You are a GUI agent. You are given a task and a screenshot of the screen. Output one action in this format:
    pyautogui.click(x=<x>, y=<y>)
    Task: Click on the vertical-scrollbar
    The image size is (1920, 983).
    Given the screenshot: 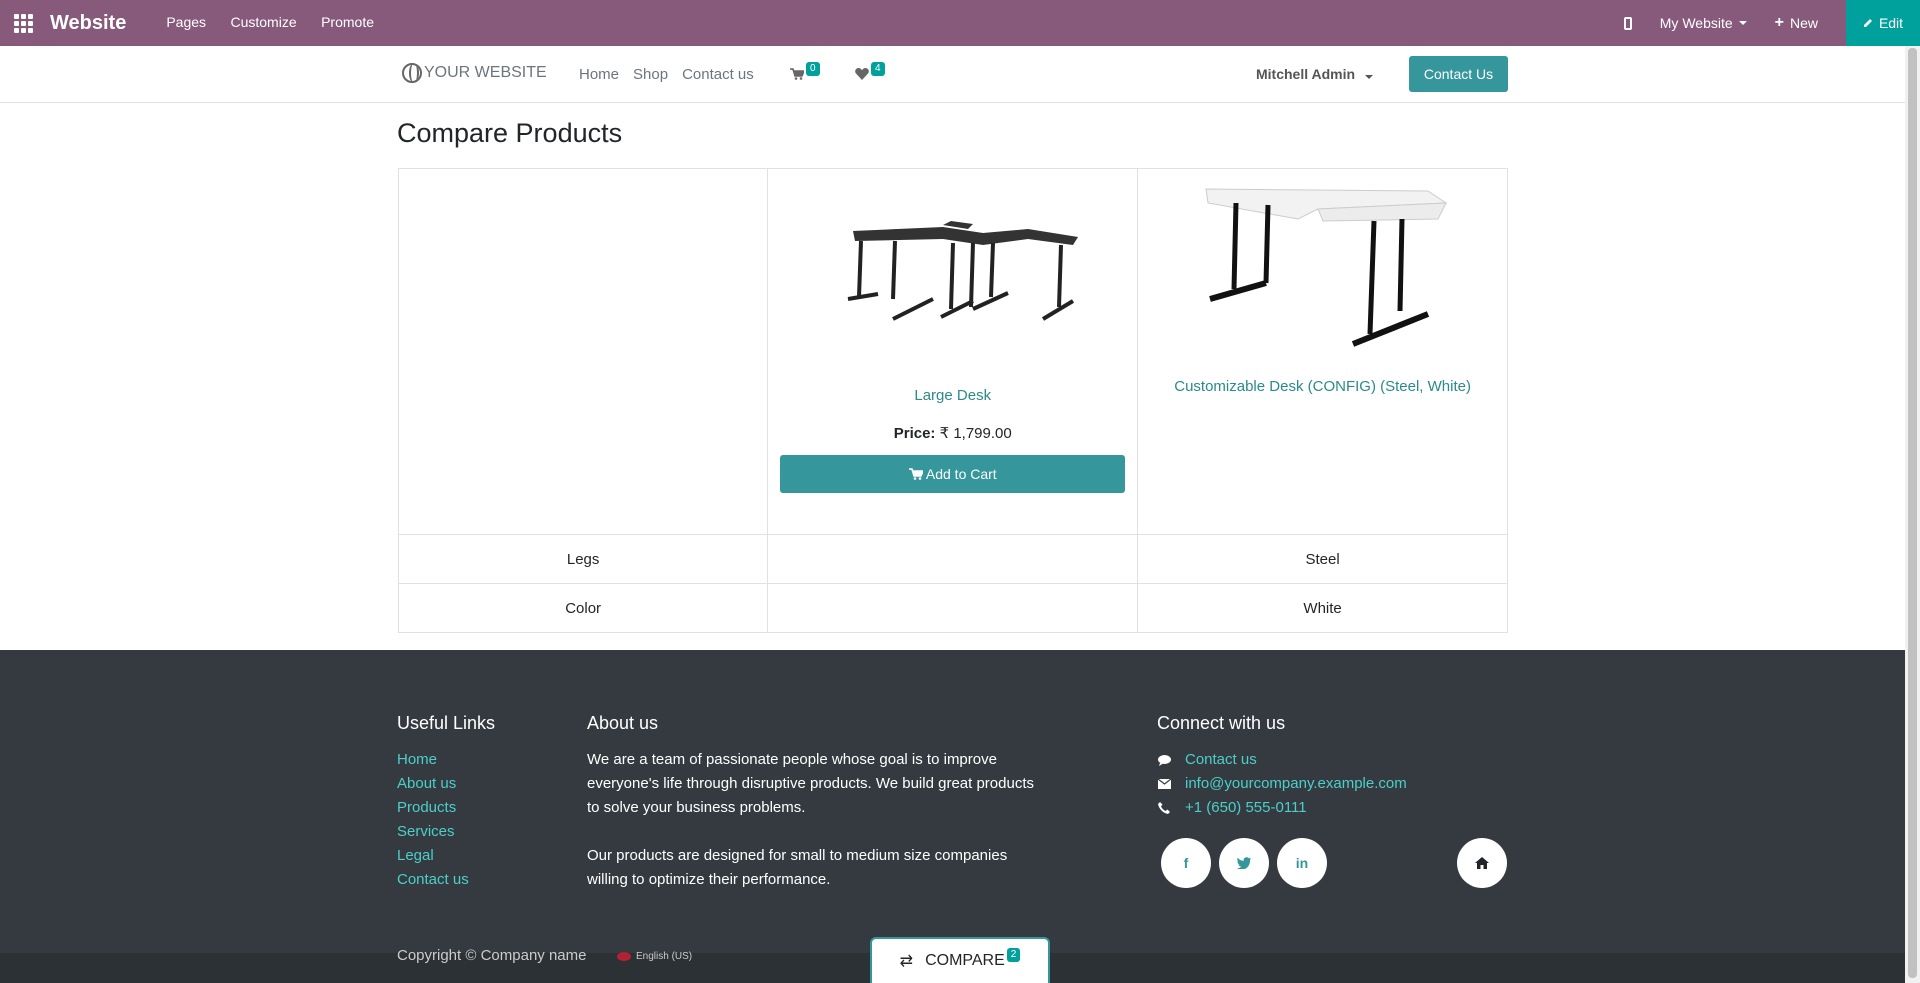 What is the action you would take?
    pyautogui.click(x=1912, y=514)
    